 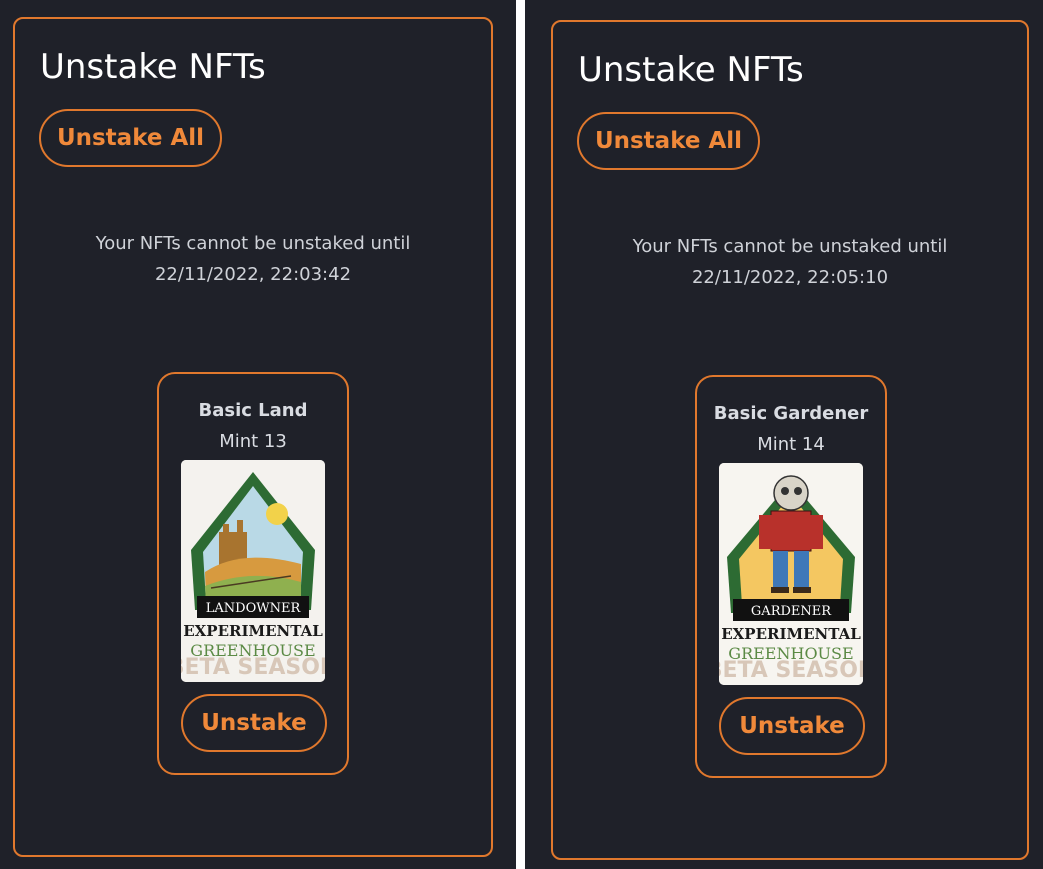 What do you see at coordinates (790, 277) in the screenshot?
I see `unlock-timestamp: 22/11/2022, 22:05:10` at bounding box center [790, 277].